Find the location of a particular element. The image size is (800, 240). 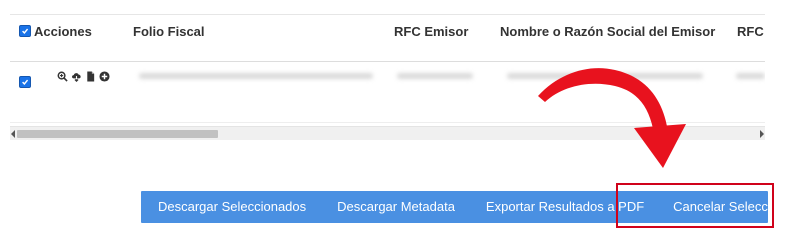

row-checkbox is located at coordinates (25, 82).